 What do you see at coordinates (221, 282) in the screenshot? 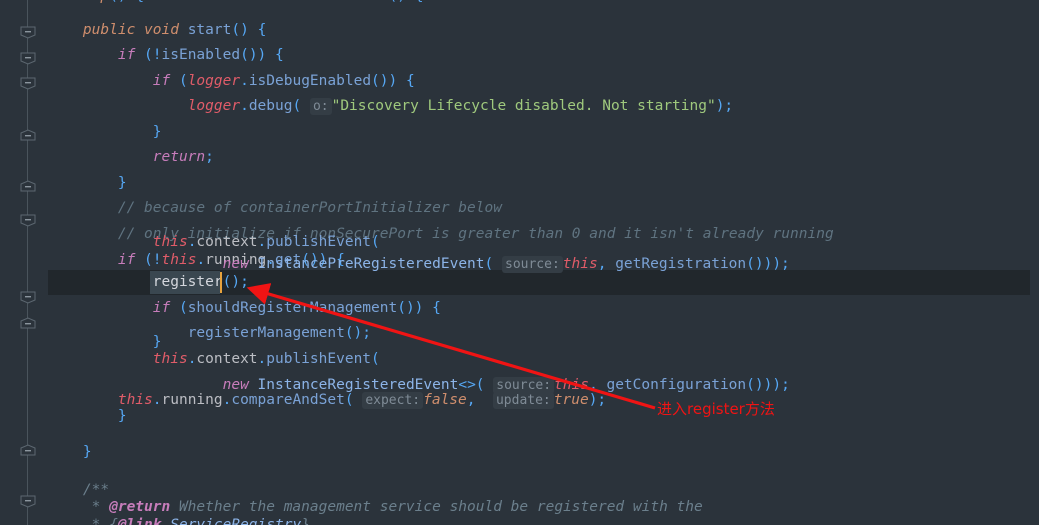
I see `text-caret` at bounding box center [221, 282].